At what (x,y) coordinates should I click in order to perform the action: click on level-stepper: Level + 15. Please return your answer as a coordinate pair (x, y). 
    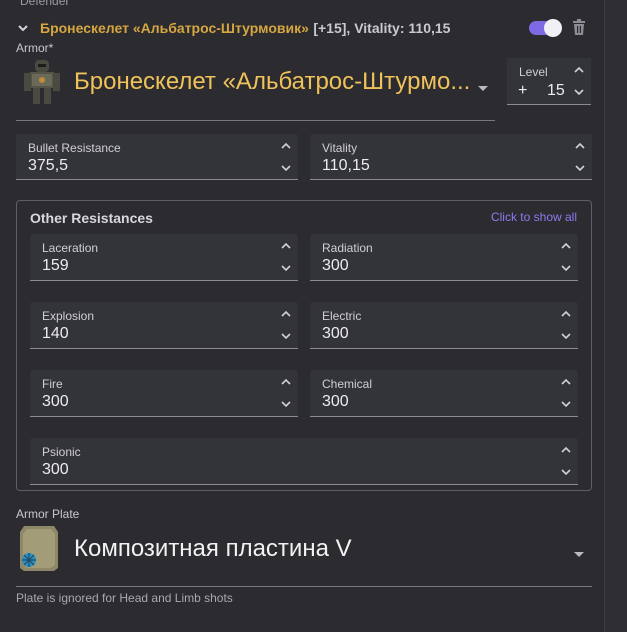
    Looking at the image, I should click on (549, 81).